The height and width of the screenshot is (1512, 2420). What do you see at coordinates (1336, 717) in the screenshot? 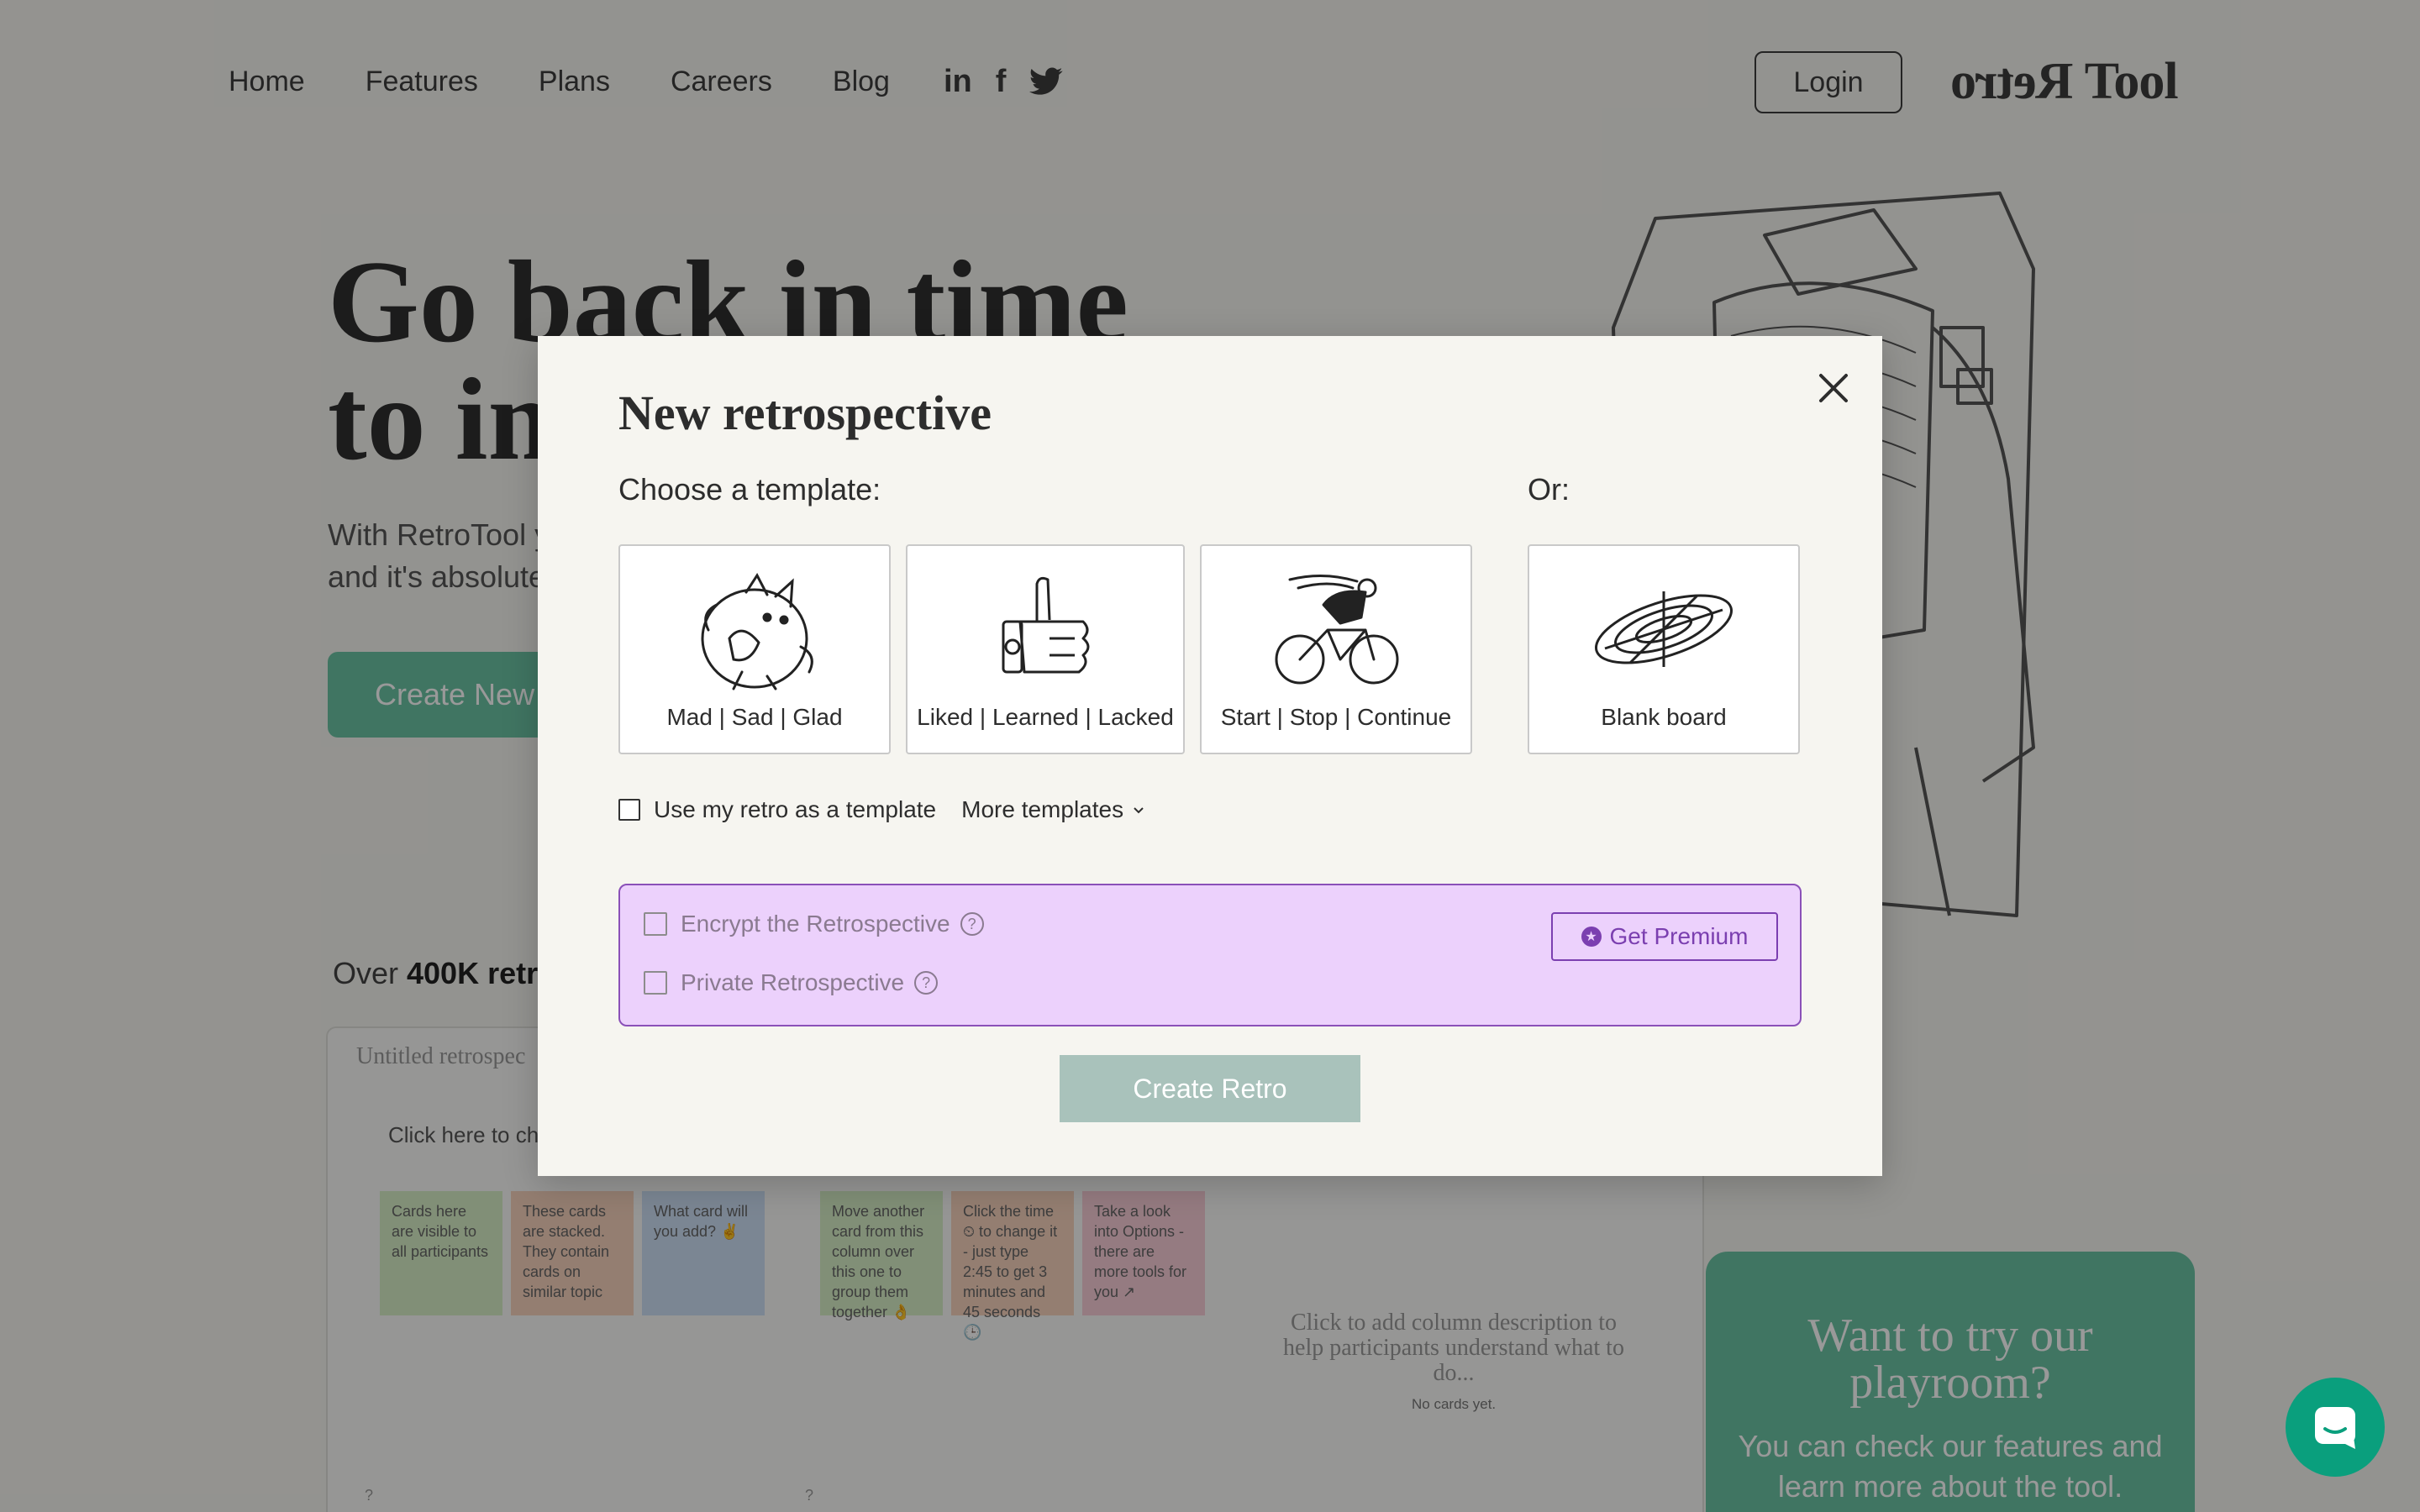
I see `template-label: Start | Stop | Continue` at bounding box center [1336, 717].